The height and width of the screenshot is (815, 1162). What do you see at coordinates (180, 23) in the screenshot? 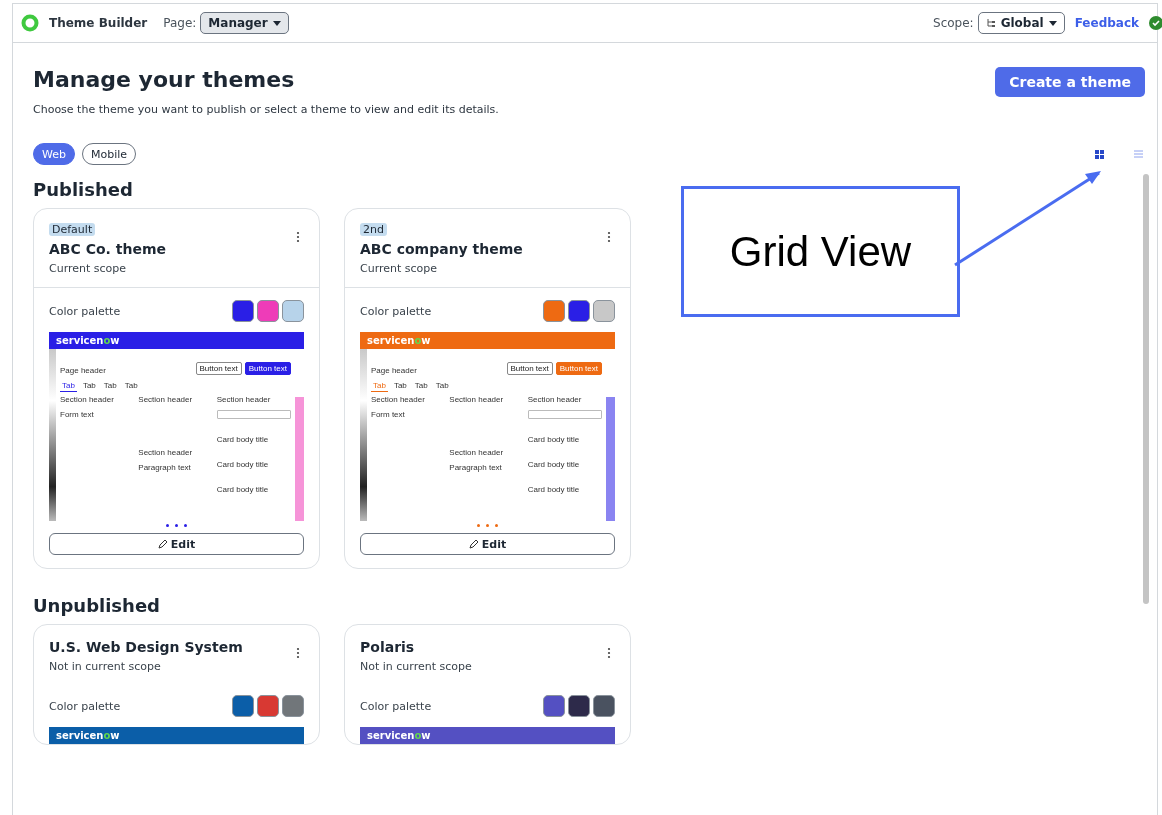
I see `page-label: Page:` at bounding box center [180, 23].